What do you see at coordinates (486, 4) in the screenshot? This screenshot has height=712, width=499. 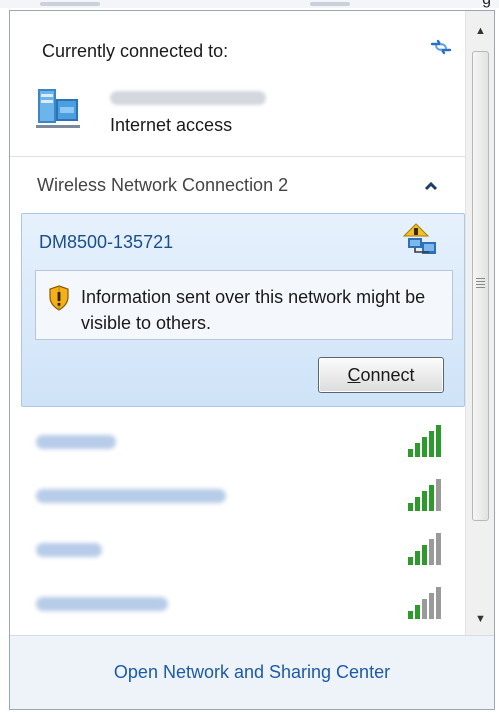 I see `background-title-fragment: g` at bounding box center [486, 4].